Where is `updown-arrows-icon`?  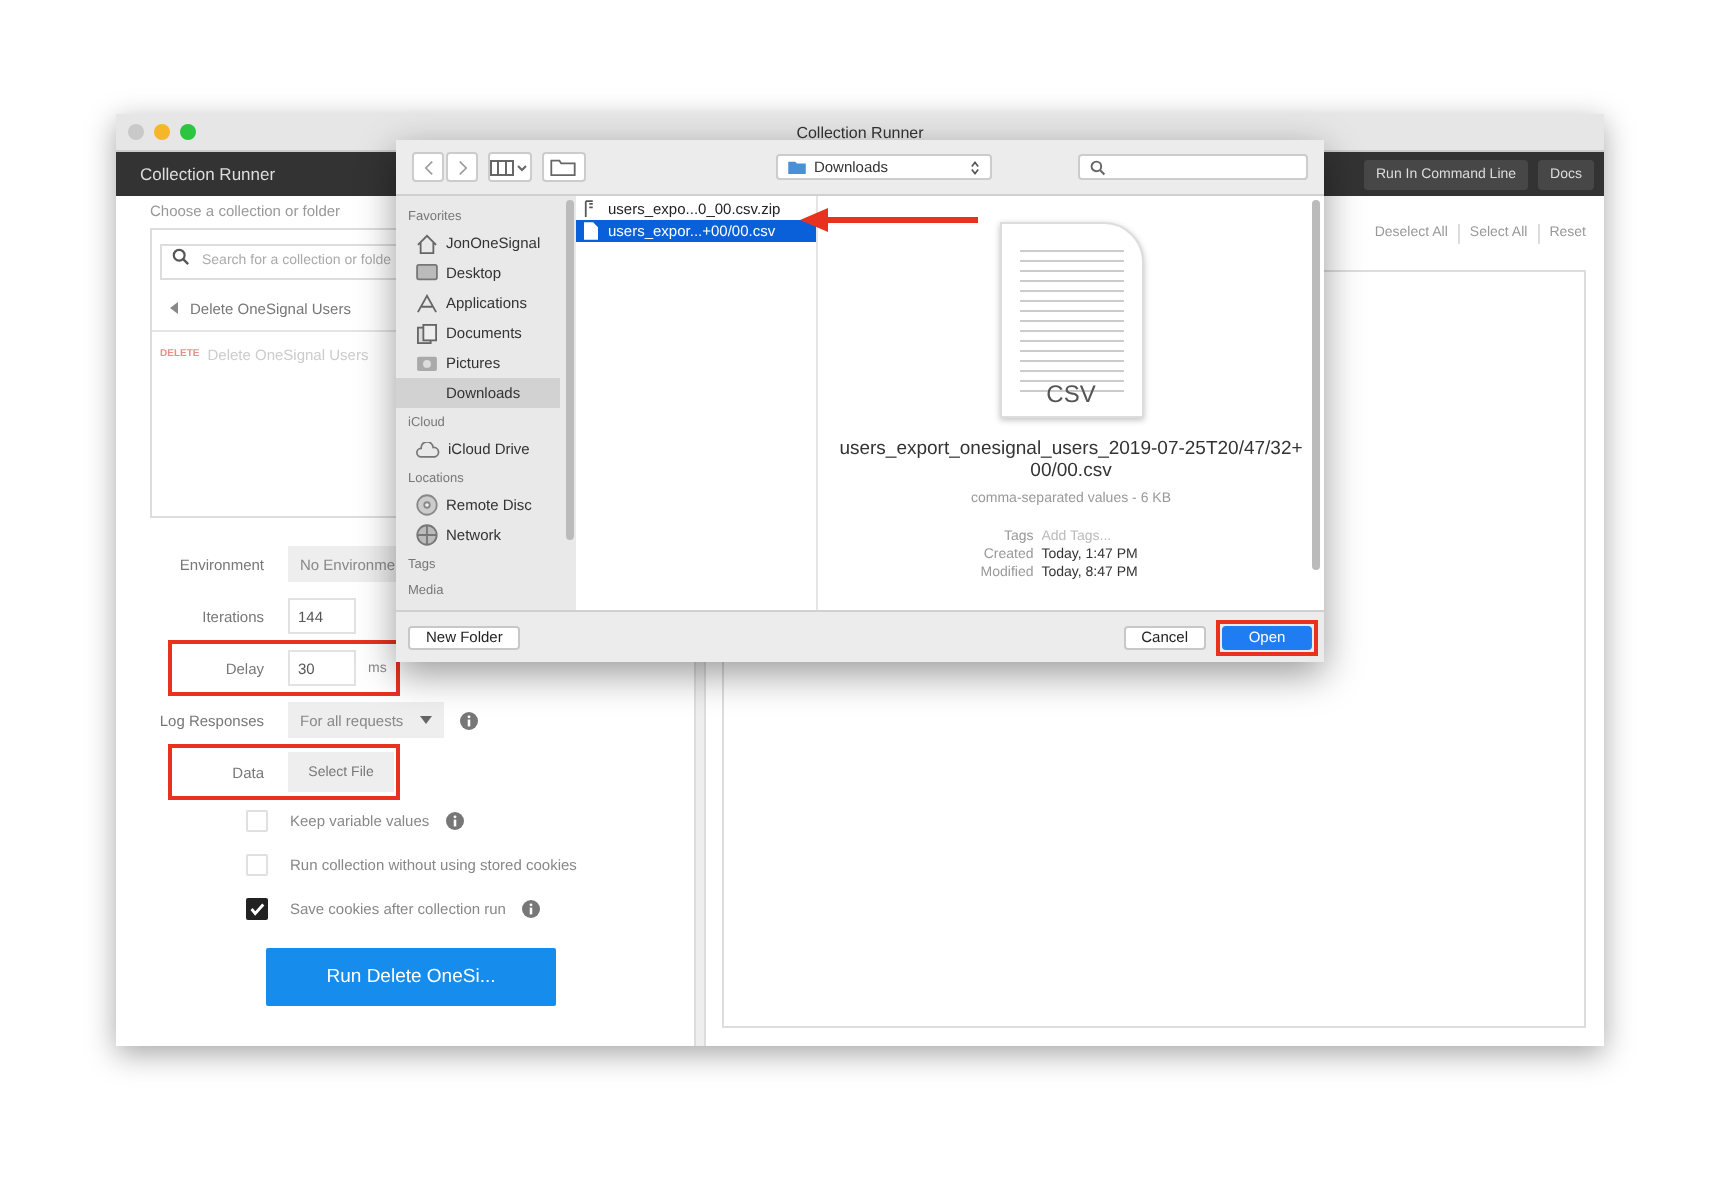 updown-arrows-icon is located at coordinates (975, 167).